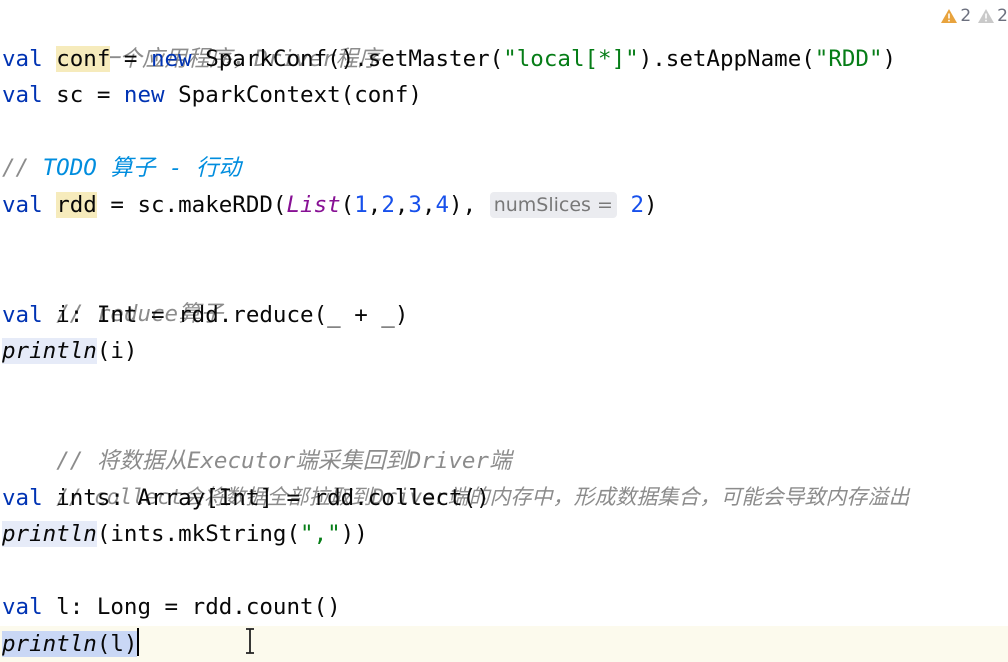 Image resolution: width=1008 pixels, height=662 pixels. I want to click on code-line-6: // reduce算子, so click(112, 293).